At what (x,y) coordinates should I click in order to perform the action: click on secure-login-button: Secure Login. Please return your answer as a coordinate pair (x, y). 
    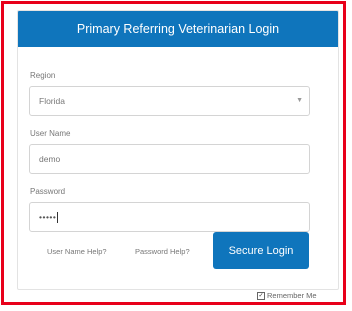
    Looking at the image, I should click on (261, 250).